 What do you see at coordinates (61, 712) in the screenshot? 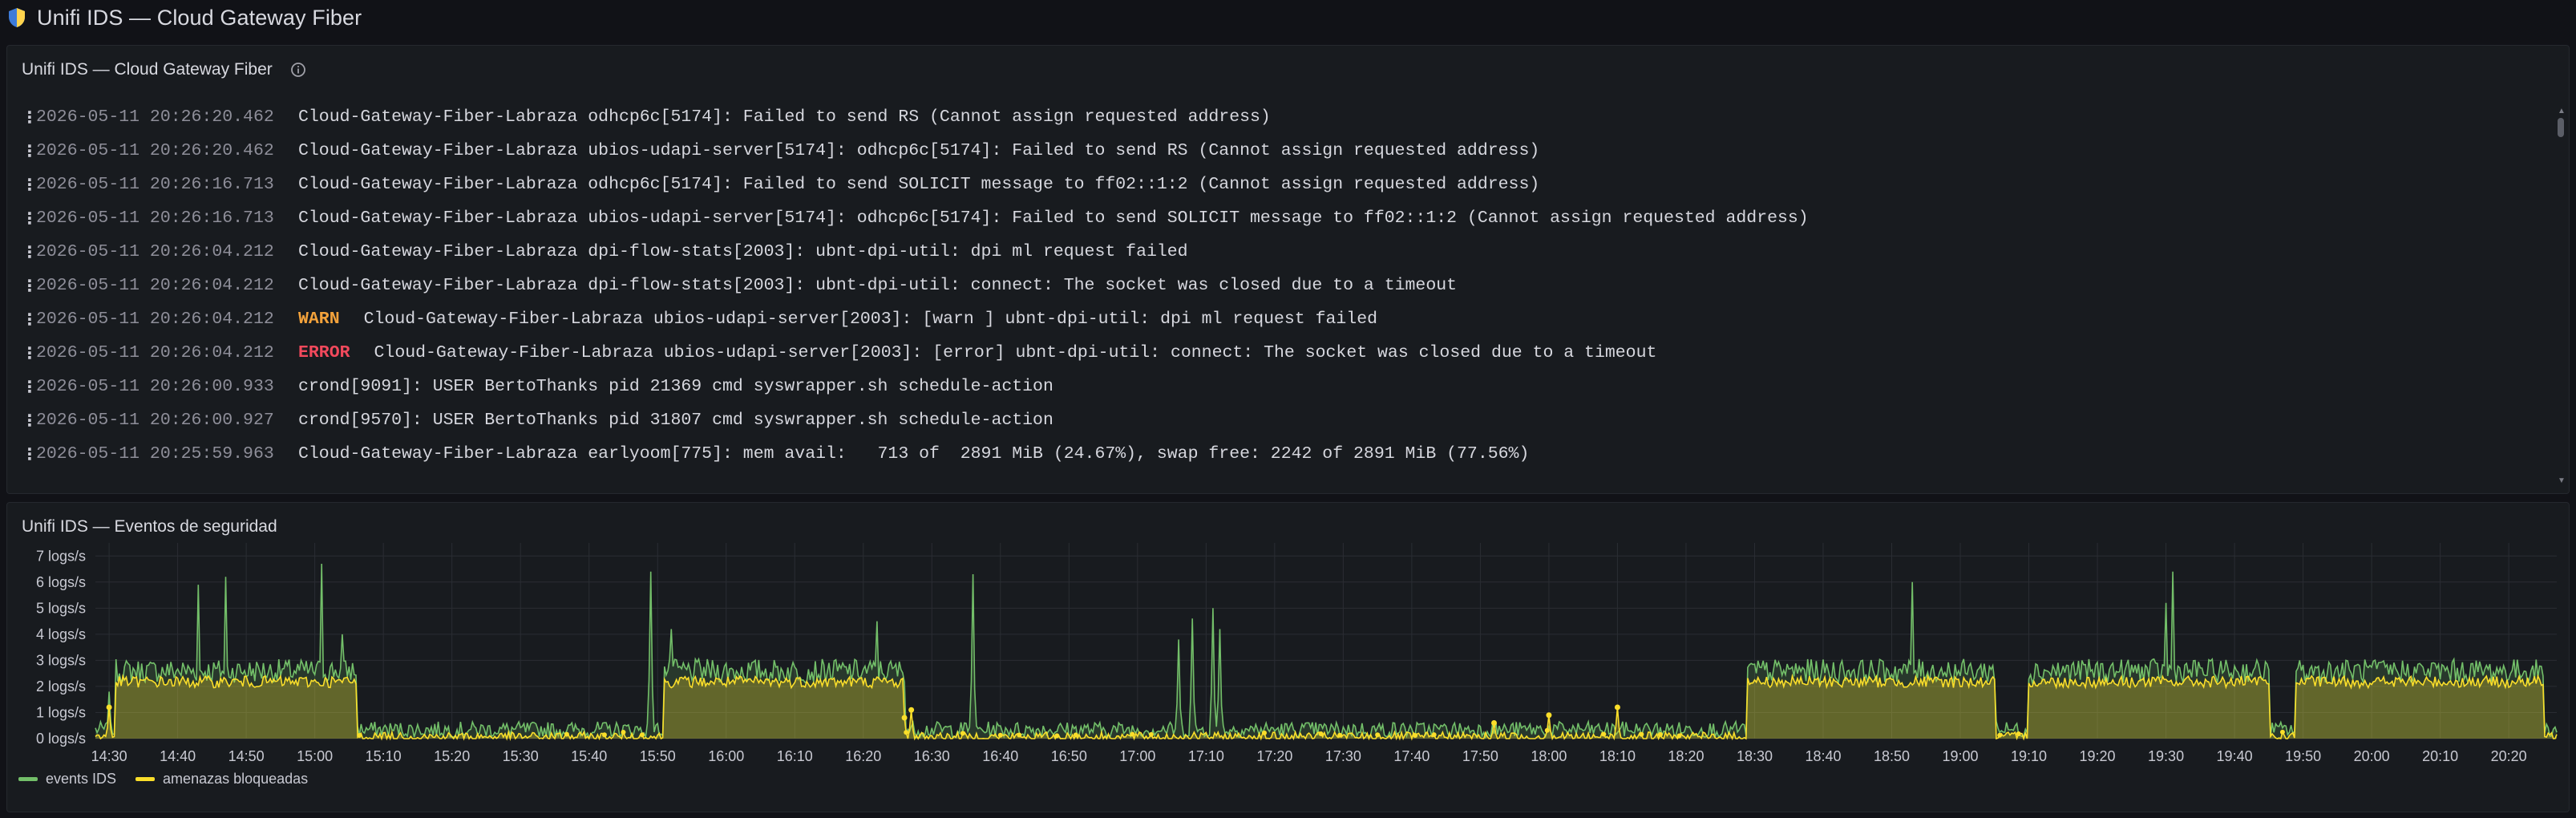
I see `y-tick-label: 1 logs/s` at bounding box center [61, 712].